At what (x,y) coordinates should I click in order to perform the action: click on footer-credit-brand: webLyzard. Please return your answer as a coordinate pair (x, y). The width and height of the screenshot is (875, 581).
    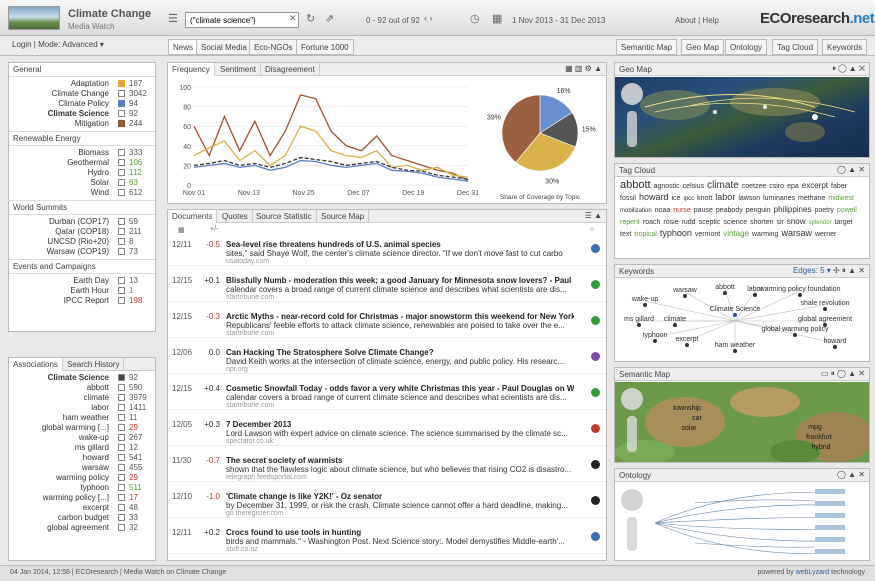
    Looking at the image, I should click on (813, 572).